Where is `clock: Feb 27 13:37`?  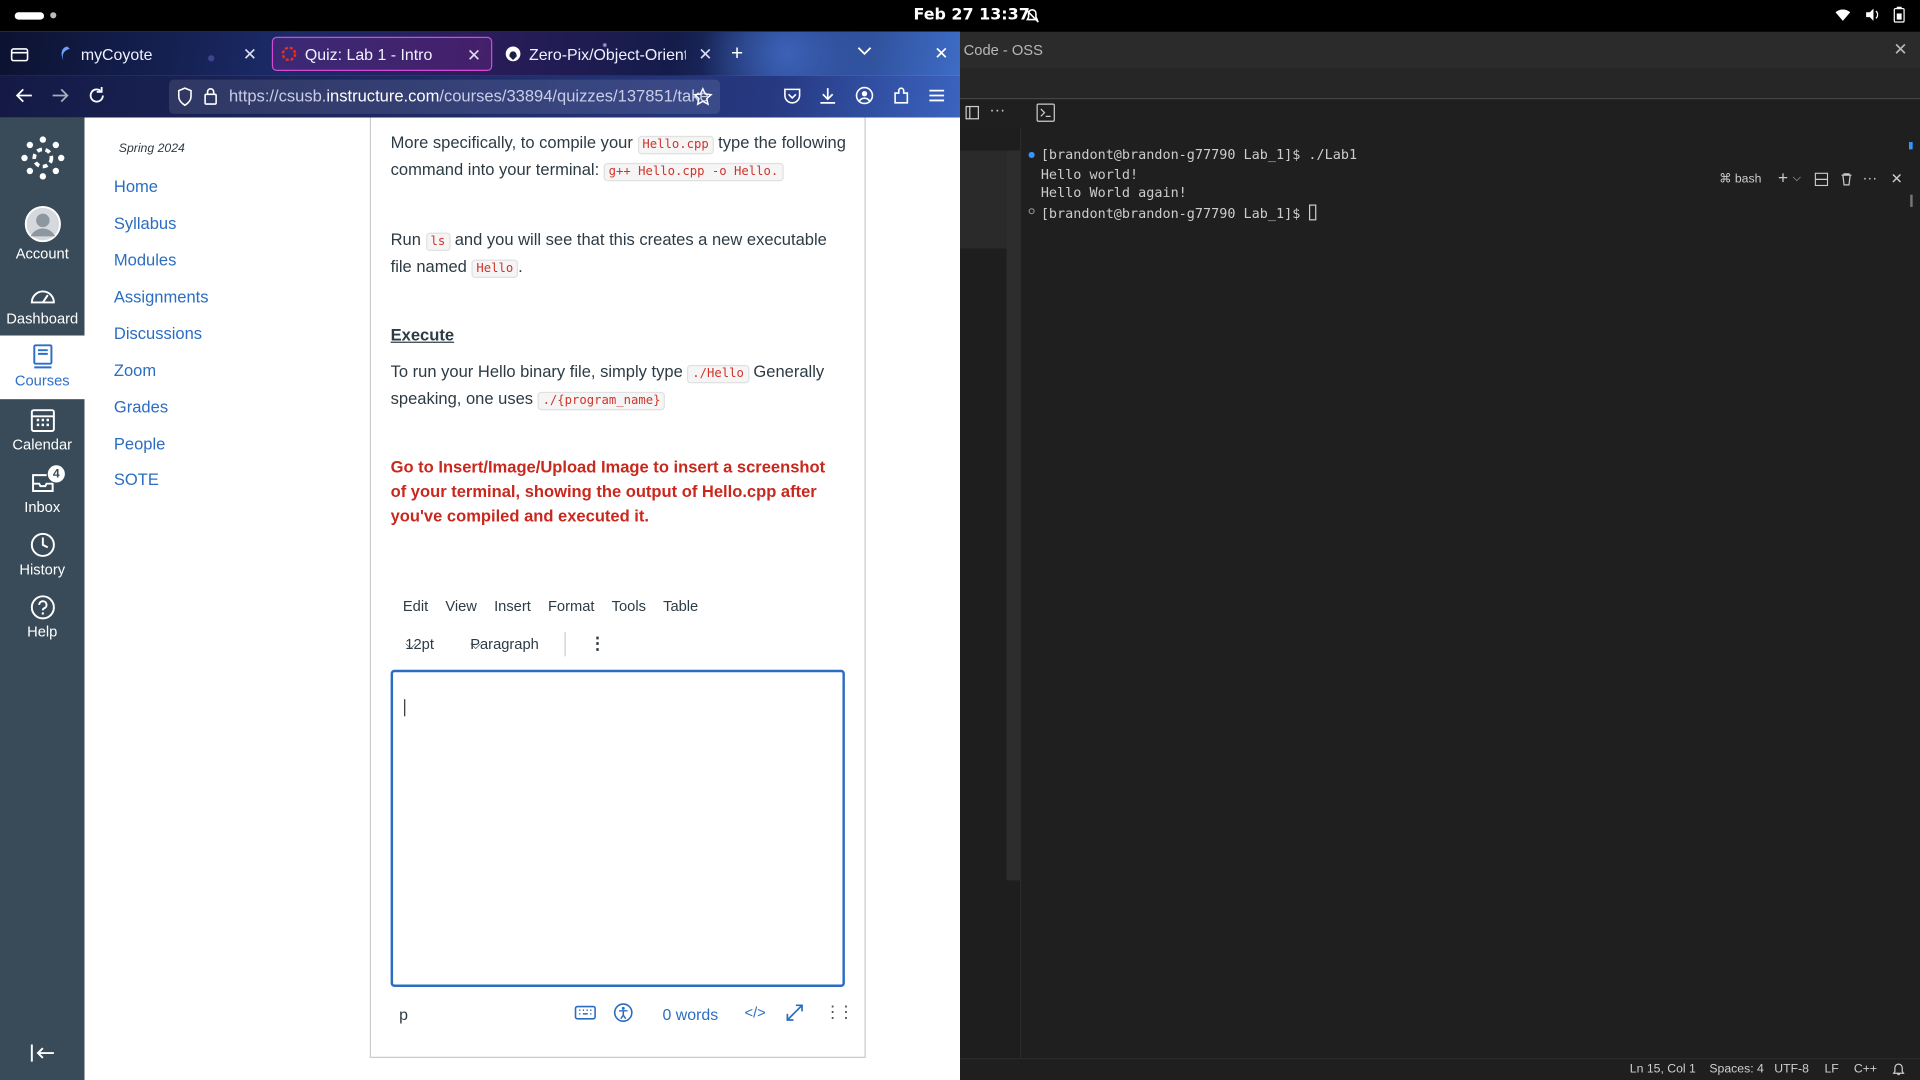
clock: Feb 27 13:37 is located at coordinates (971, 15).